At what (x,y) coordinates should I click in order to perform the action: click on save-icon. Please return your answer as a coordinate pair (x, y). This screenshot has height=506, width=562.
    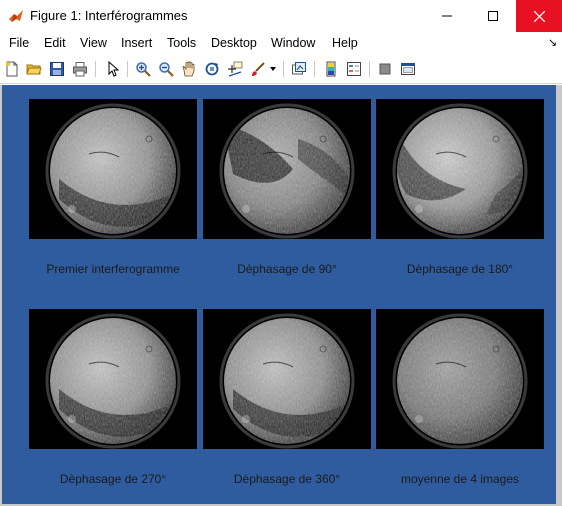
    Looking at the image, I should click on (57, 69).